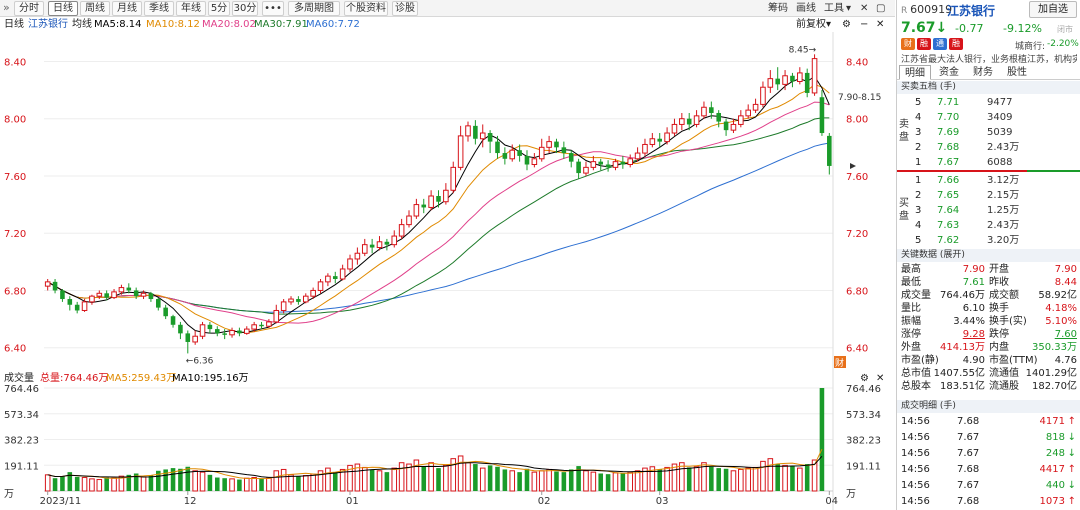 Image resolution: width=1080 pixels, height=510 pixels. Describe the element at coordinates (1055, 437) in the screenshot. I see `trade-volume: 818` at that location.